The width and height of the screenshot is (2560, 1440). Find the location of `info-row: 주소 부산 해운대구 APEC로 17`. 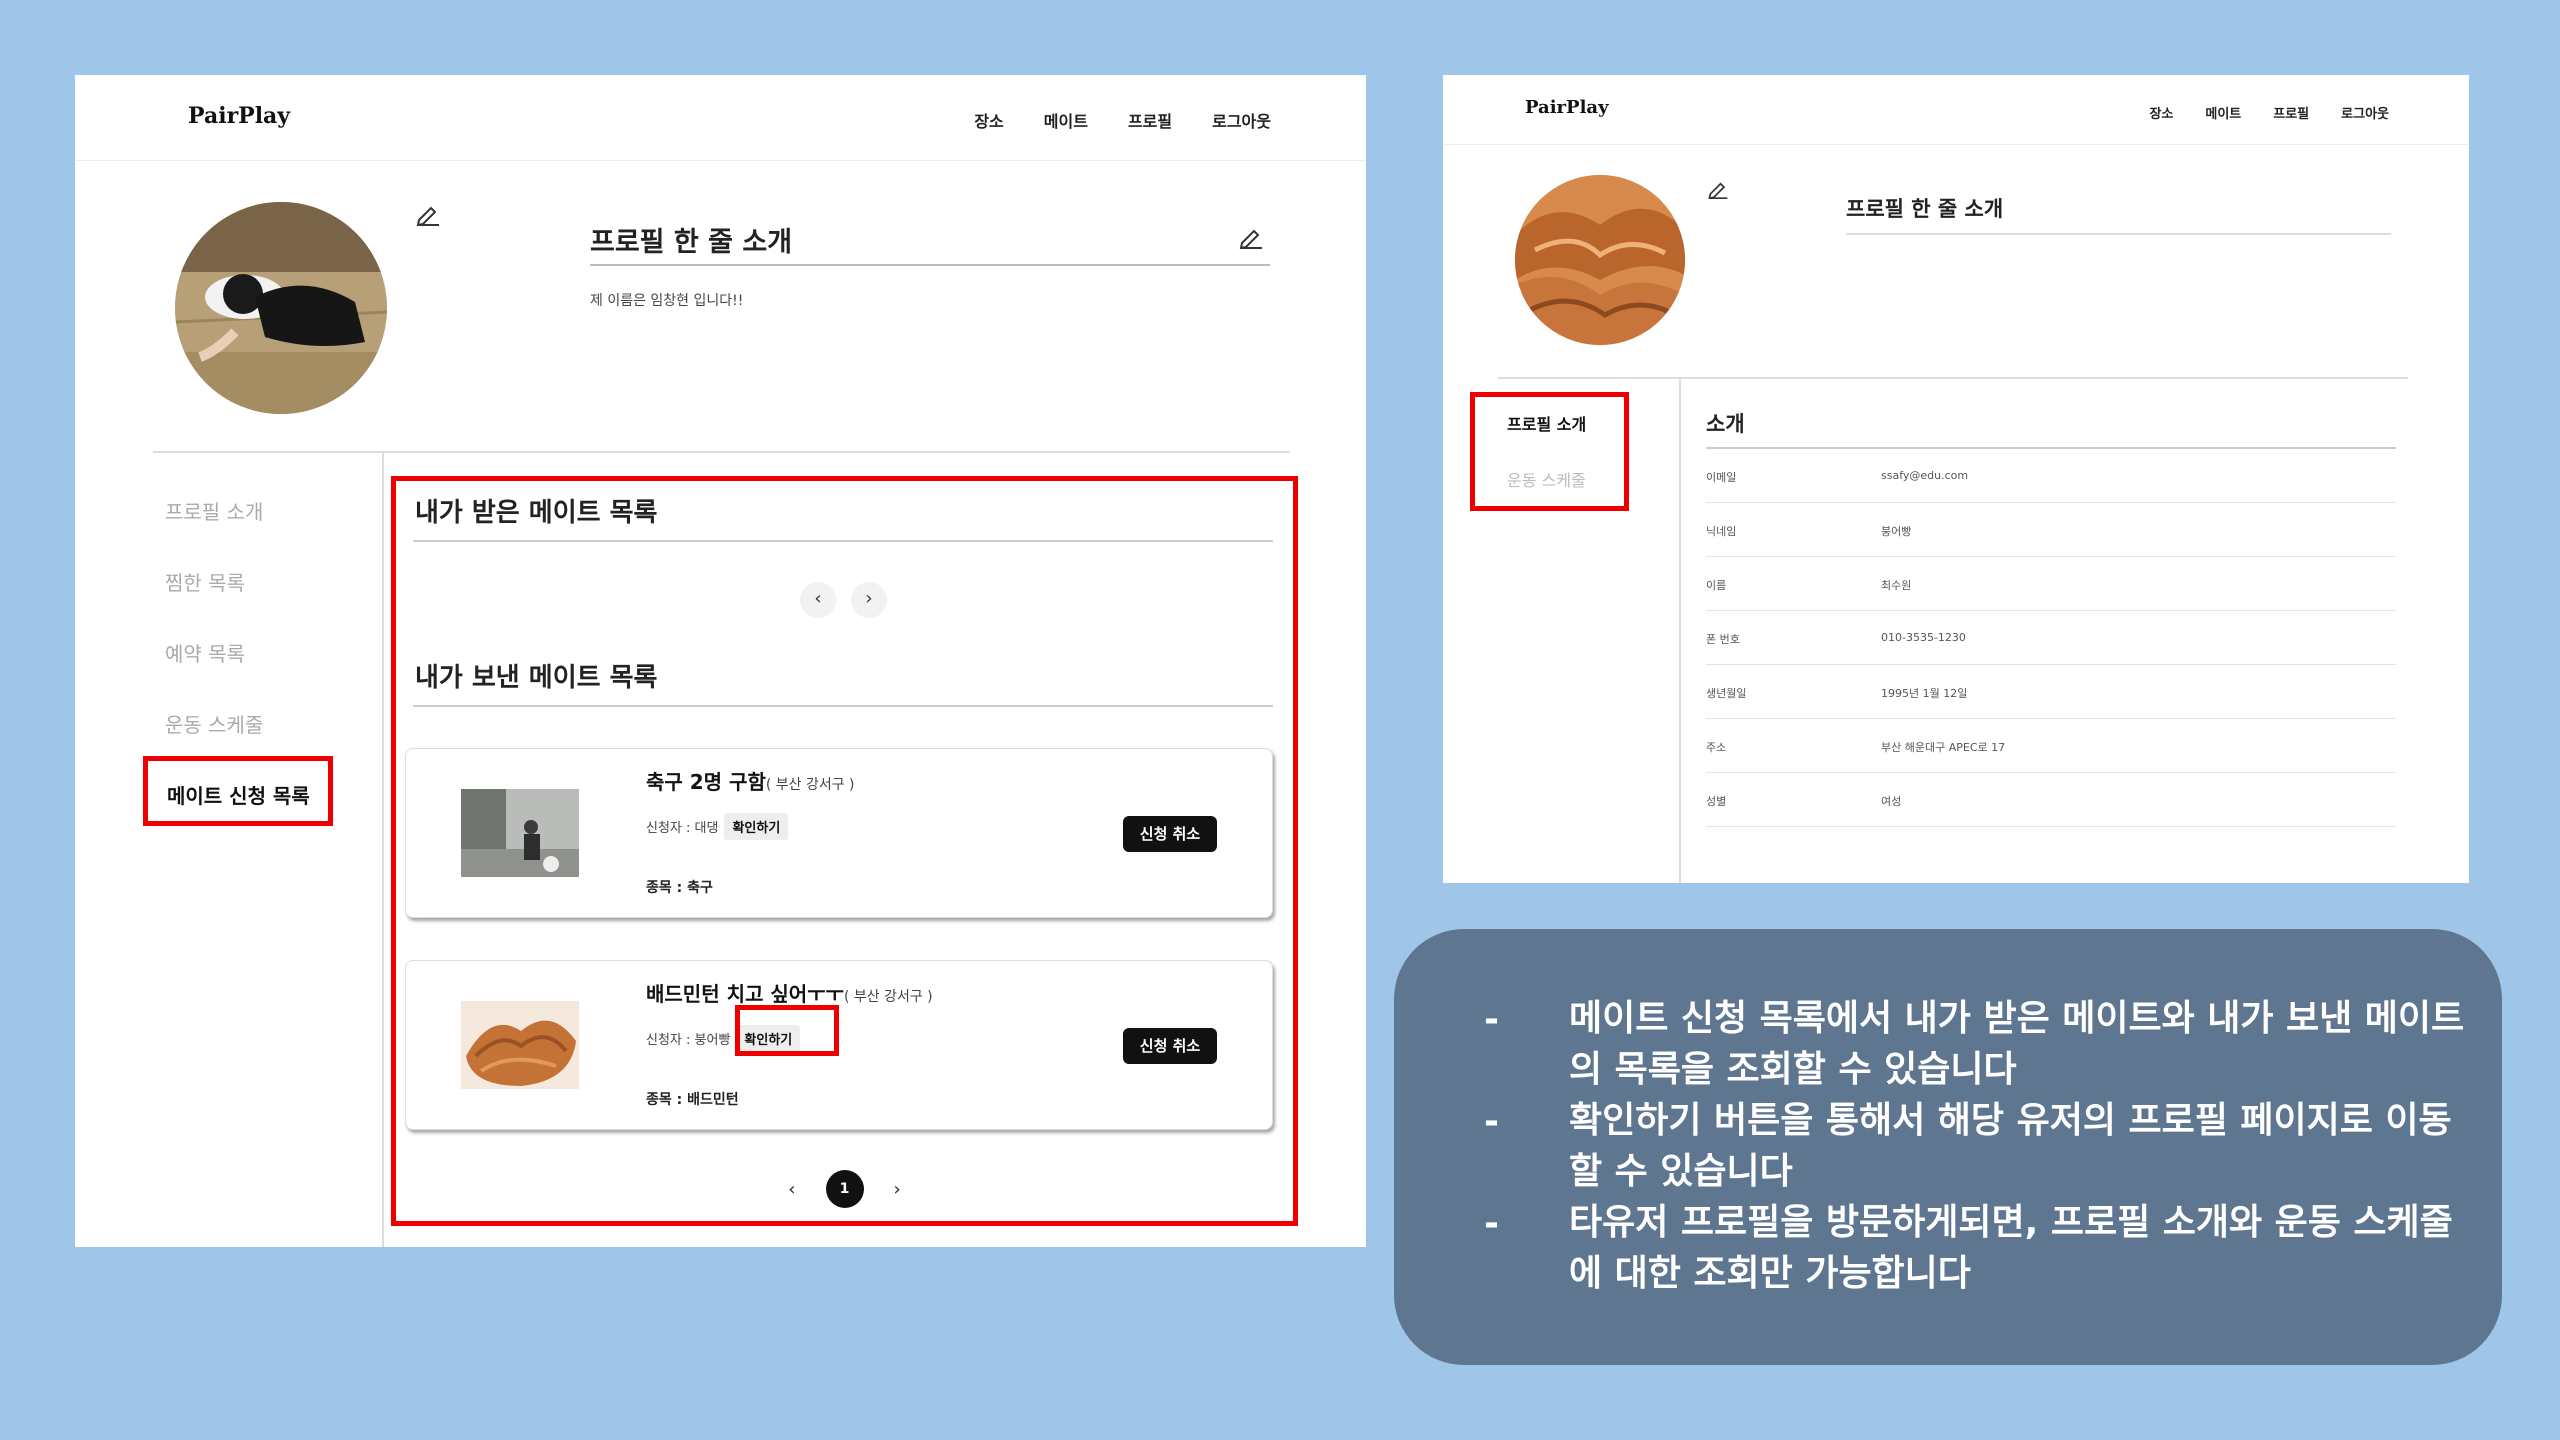

info-row: 주소 부산 해운대구 APEC로 17 is located at coordinates (2051, 746).